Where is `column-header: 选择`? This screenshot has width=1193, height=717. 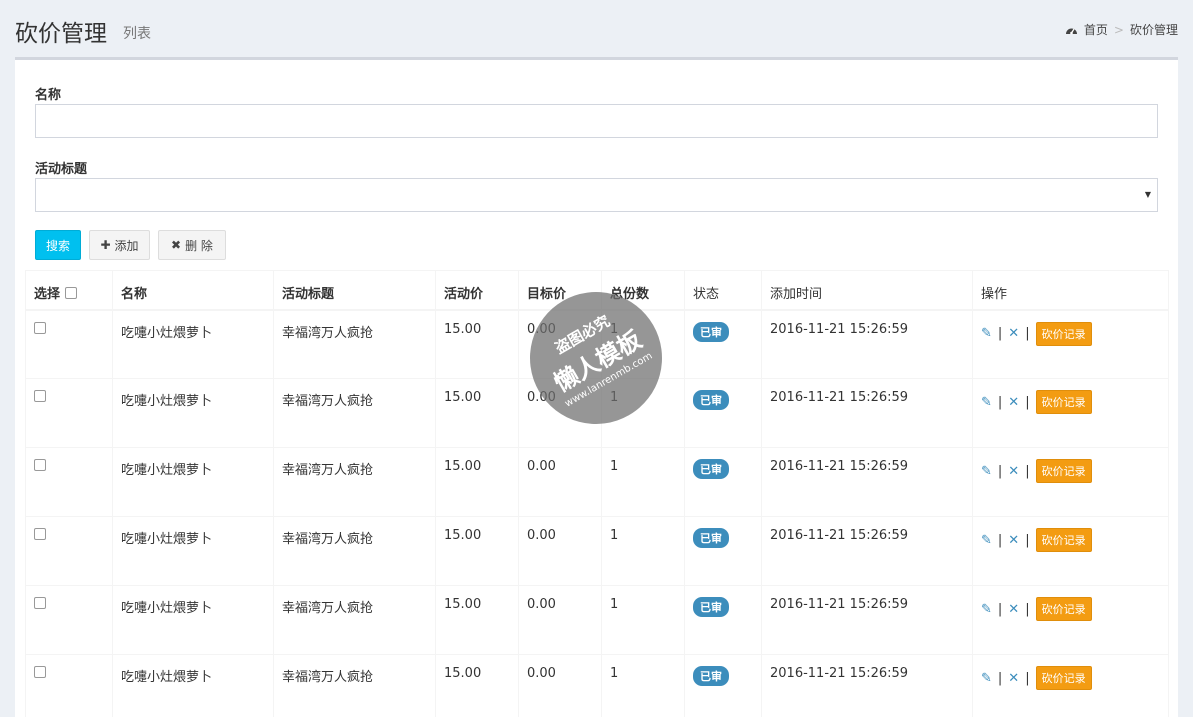
column-header: 选择 is located at coordinates (69, 290).